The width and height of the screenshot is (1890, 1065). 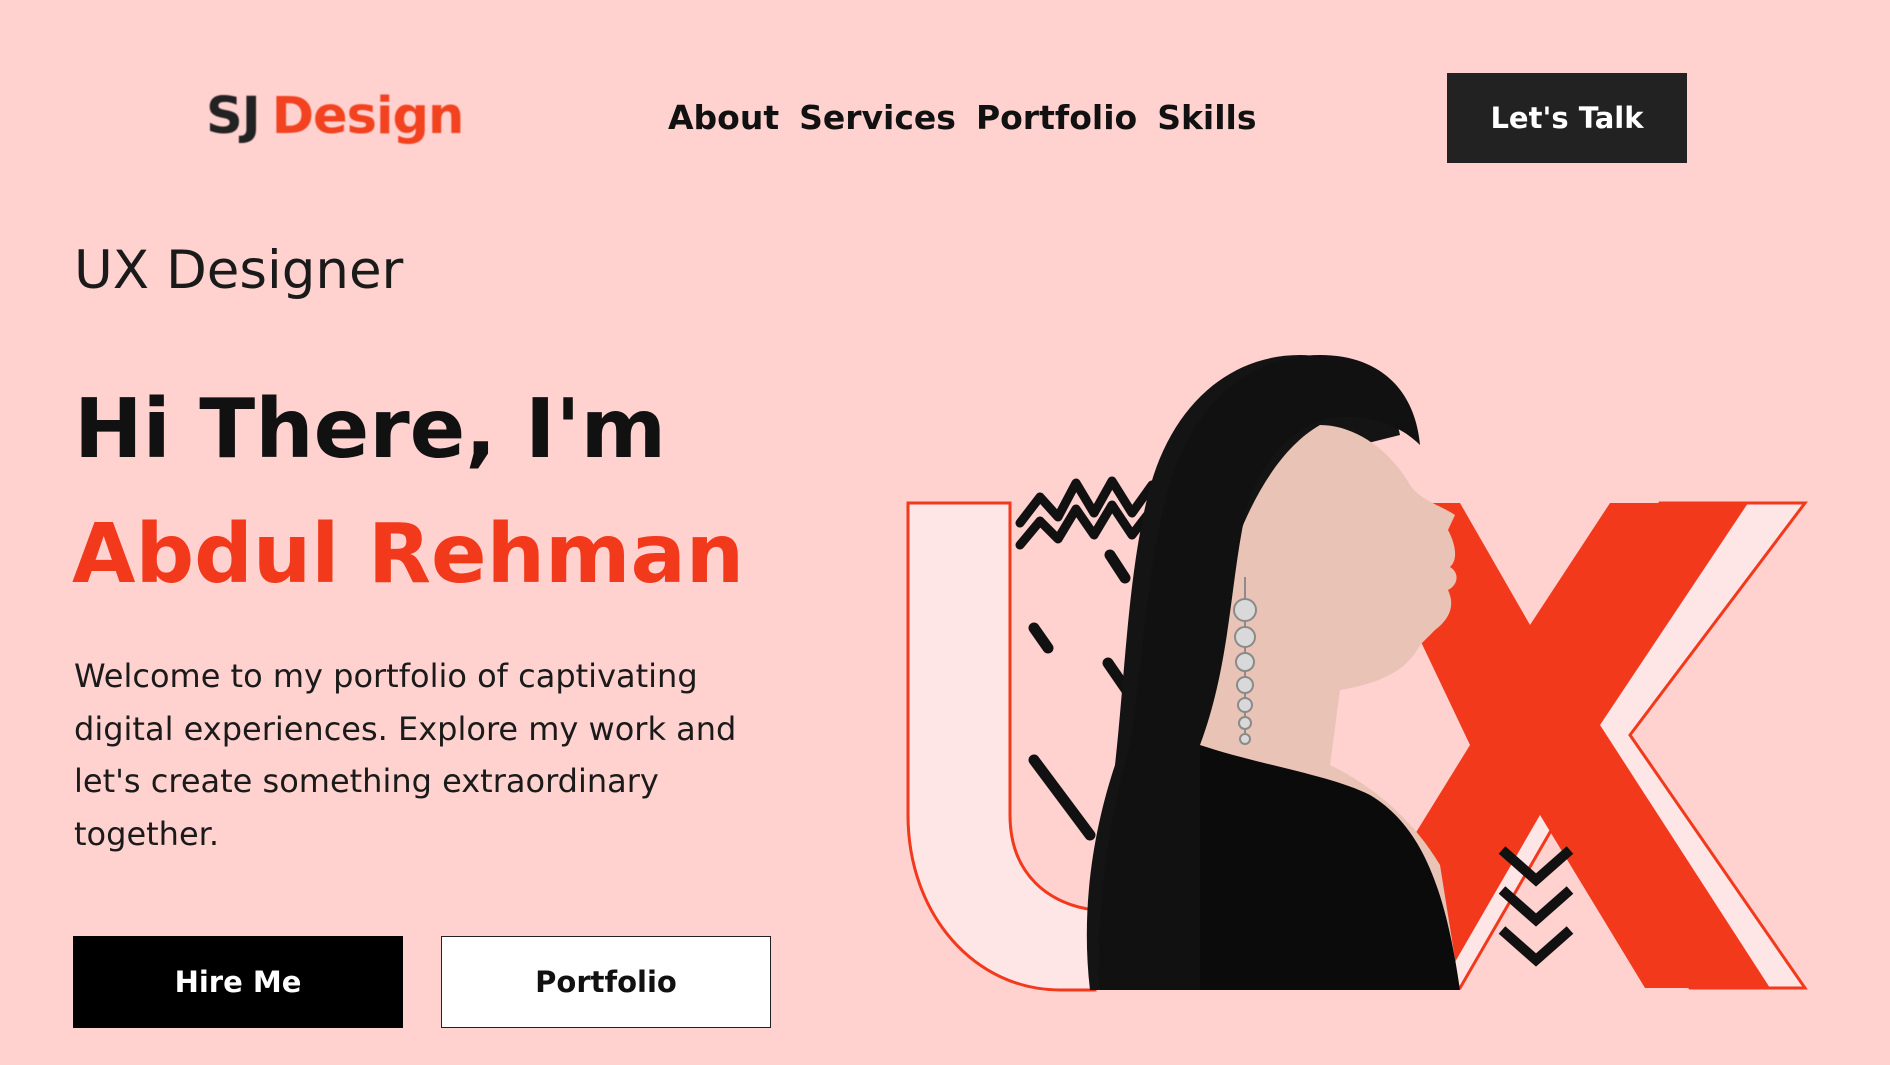 I want to click on nav-link-portfolio: Portfolio, so click(x=1056, y=118).